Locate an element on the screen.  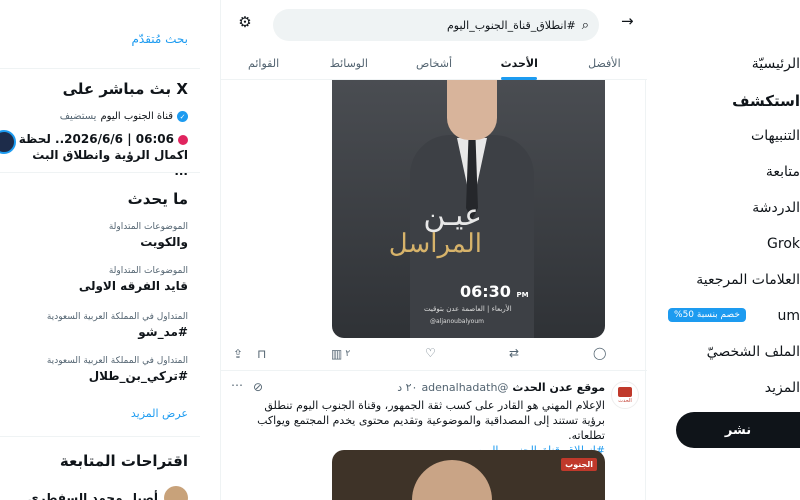
premium-discount-badge: خصم بنسبة 50% is located at coordinates (707, 315).